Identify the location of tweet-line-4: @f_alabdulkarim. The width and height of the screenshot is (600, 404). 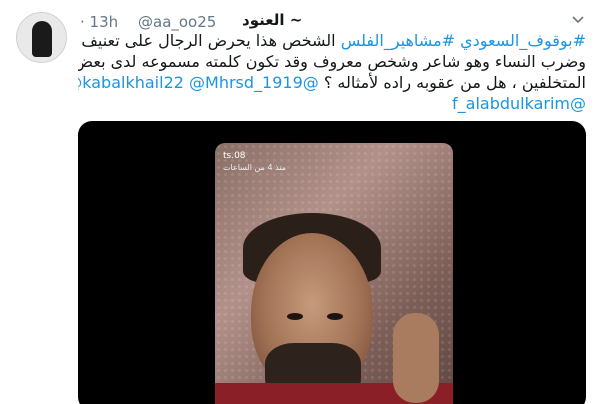
(332, 103).